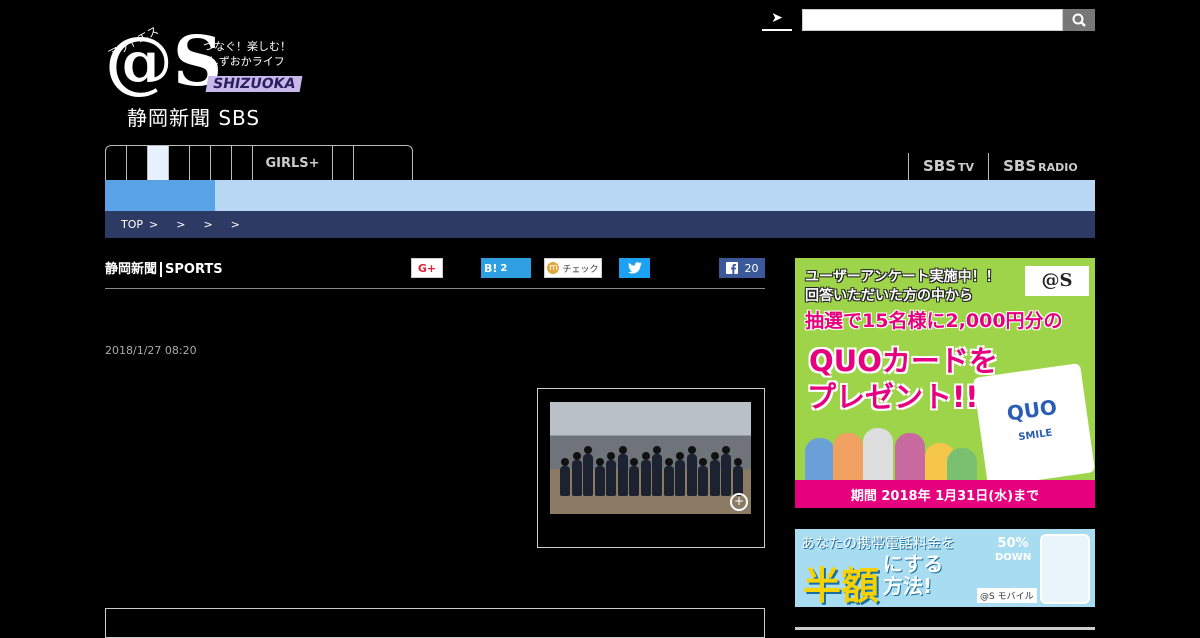 This screenshot has height=638, width=1200. Describe the element at coordinates (194, 118) in the screenshot. I see `logo-brand: 静岡新聞 SBS` at that location.